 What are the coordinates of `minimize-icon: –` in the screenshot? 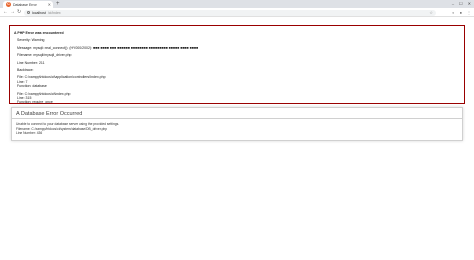 It's located at (453, 4).